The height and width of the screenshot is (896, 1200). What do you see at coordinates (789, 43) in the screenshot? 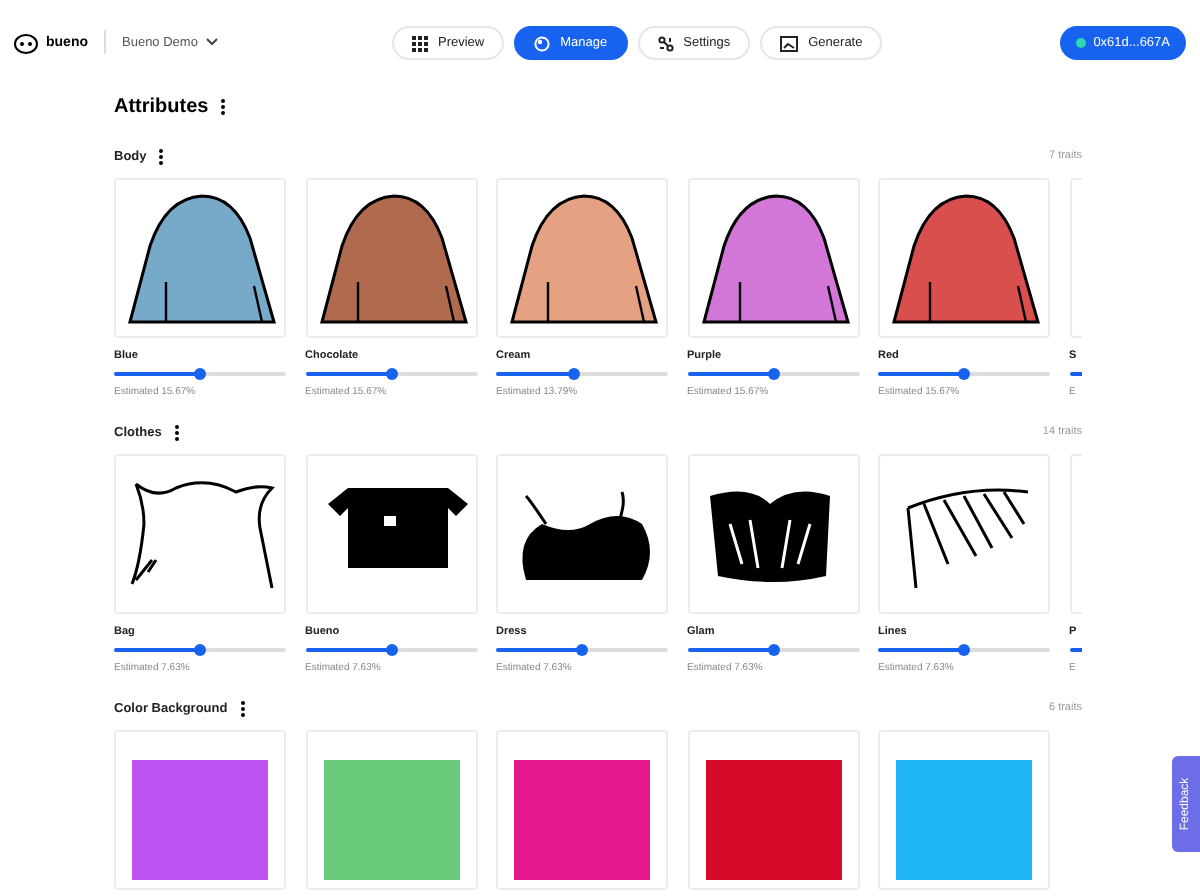
I see `image-icon` at bounding box center [789, 43].